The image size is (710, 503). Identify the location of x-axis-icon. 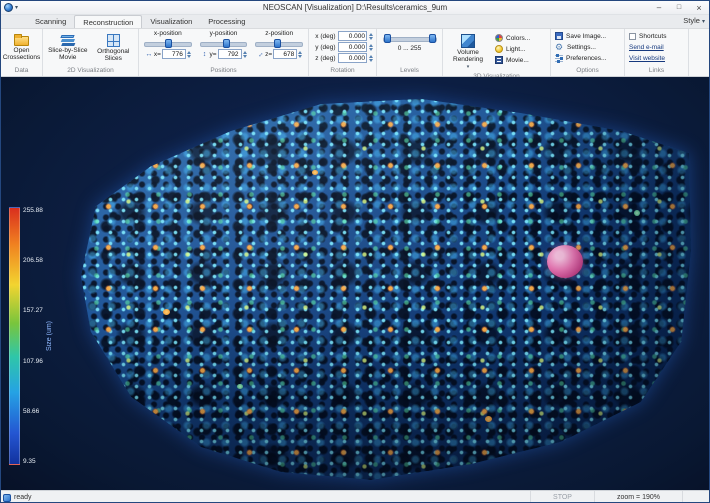
(149, 54).